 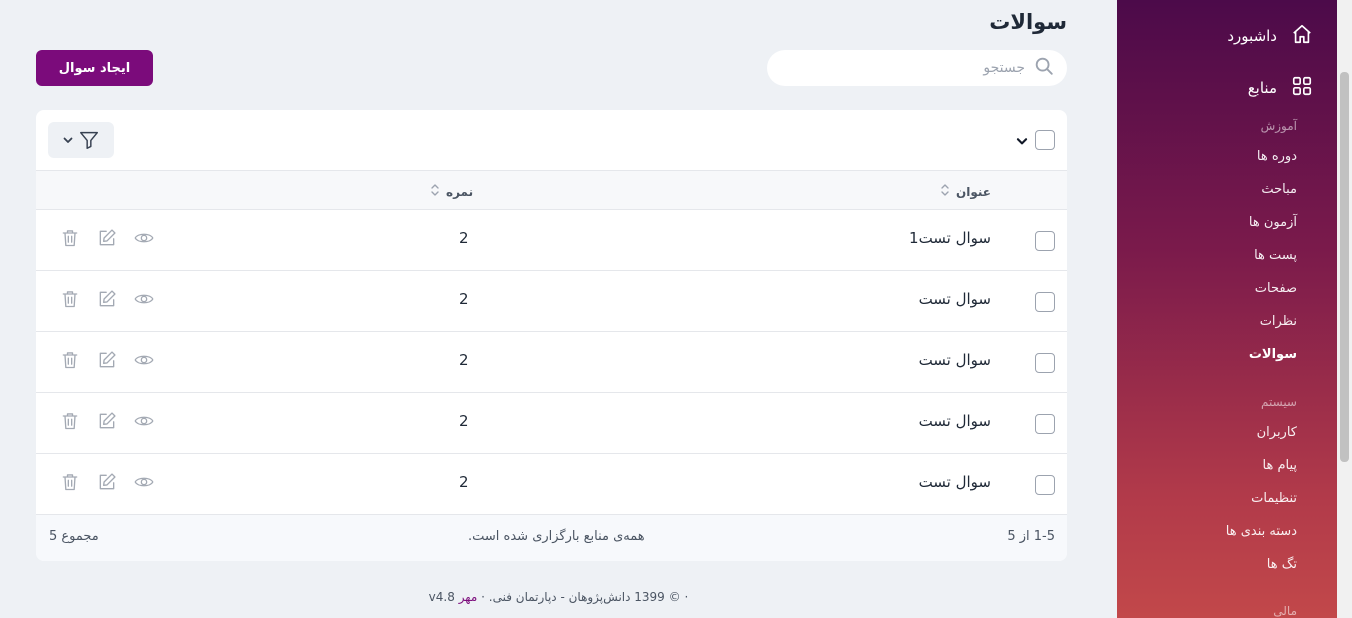 What do you see at coordinates (1273, 354) in the screenshot?
I see `sidebar-item-questions: سوالات` at bounding box center [1273, 354].